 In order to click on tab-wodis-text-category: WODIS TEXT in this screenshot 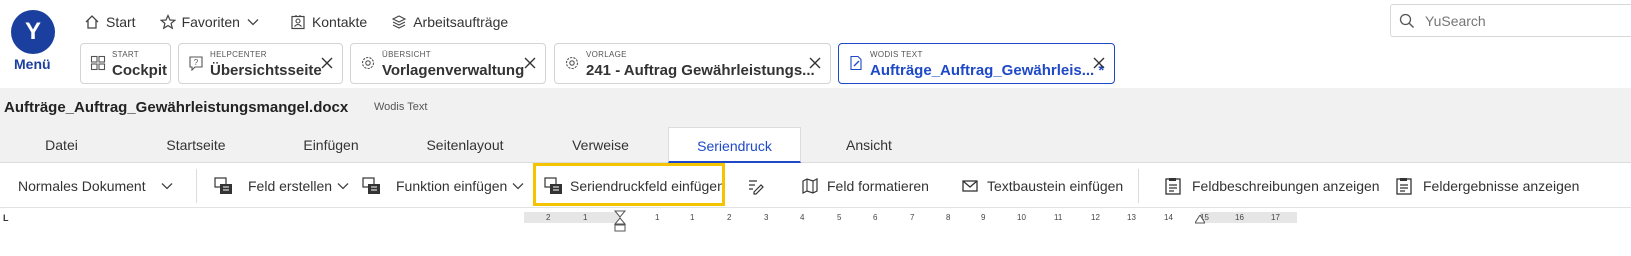, I will do `click(896, 54)`.